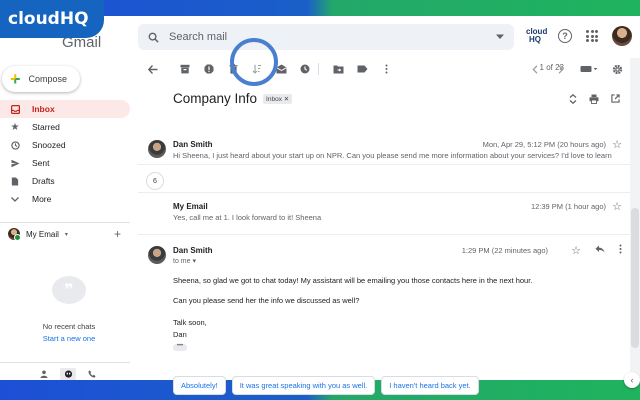 The width and height of the screenshot is (640, 400). Describe the element at coordinates (65, 145) in the screenshot. I see `sidebar-item-snoozed: Snoozed` at that location.